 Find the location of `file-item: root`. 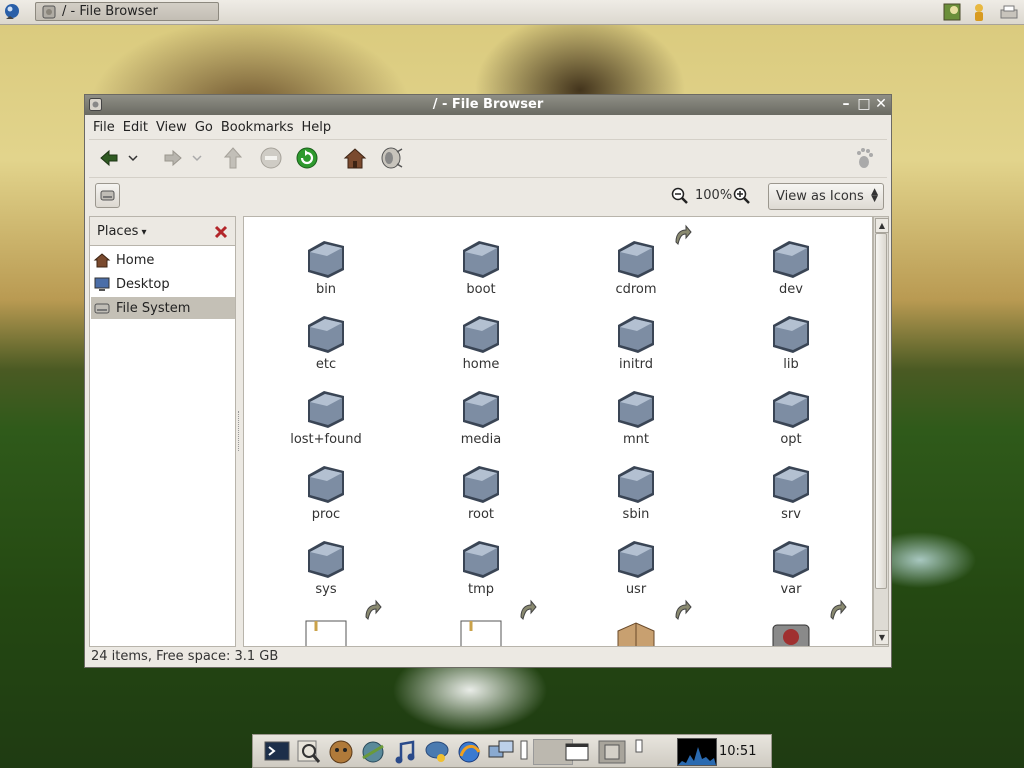

file-item: root is located at coordinates (479, 484).